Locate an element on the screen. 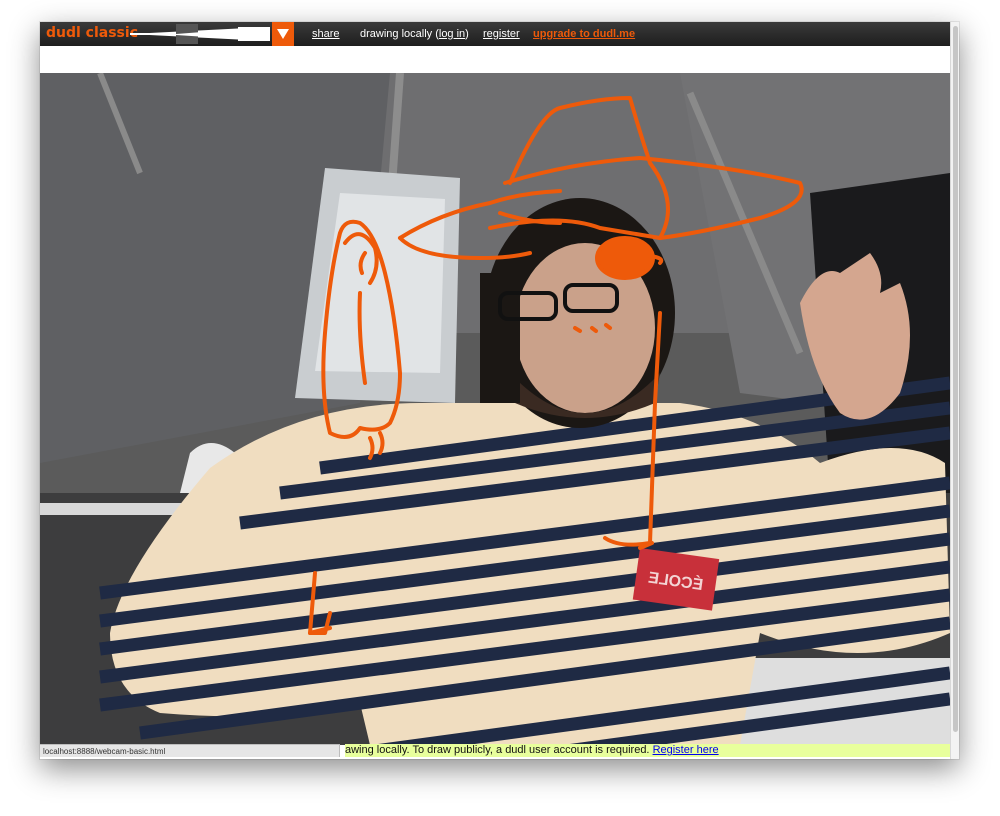 Image resolution: width=1000 pixels, height=816 pixels. upgrade-link: upgrade to dudl.me is located at coordinates (584, 34).